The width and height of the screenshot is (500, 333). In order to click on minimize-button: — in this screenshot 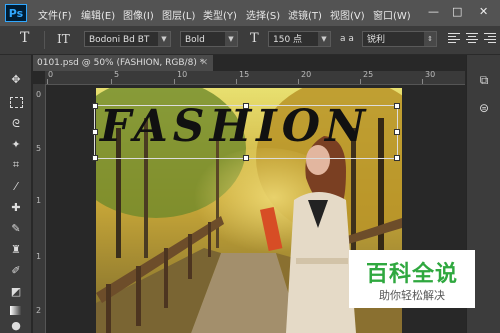, I will do `click(433, 11)`.